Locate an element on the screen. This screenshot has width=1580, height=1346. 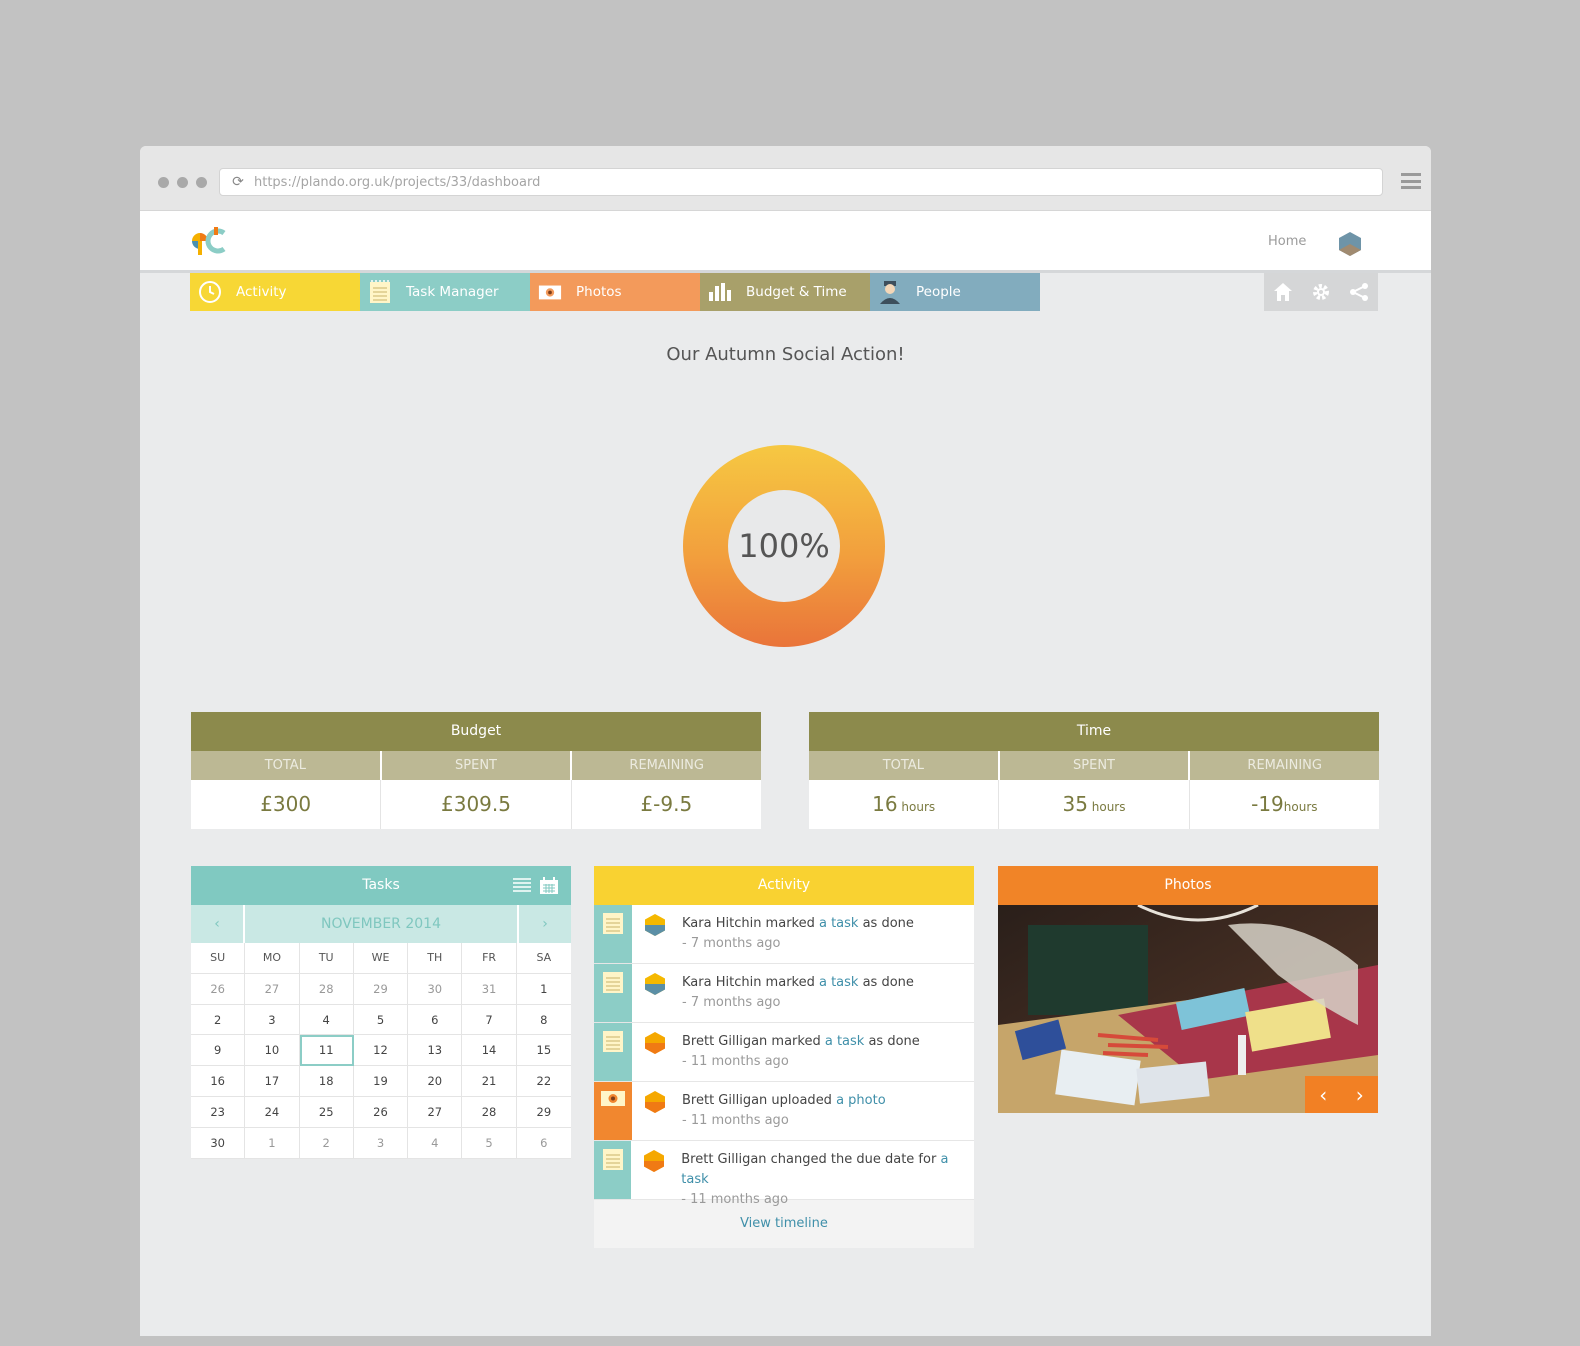
notepad-icon is located at coordinates (613, 934).